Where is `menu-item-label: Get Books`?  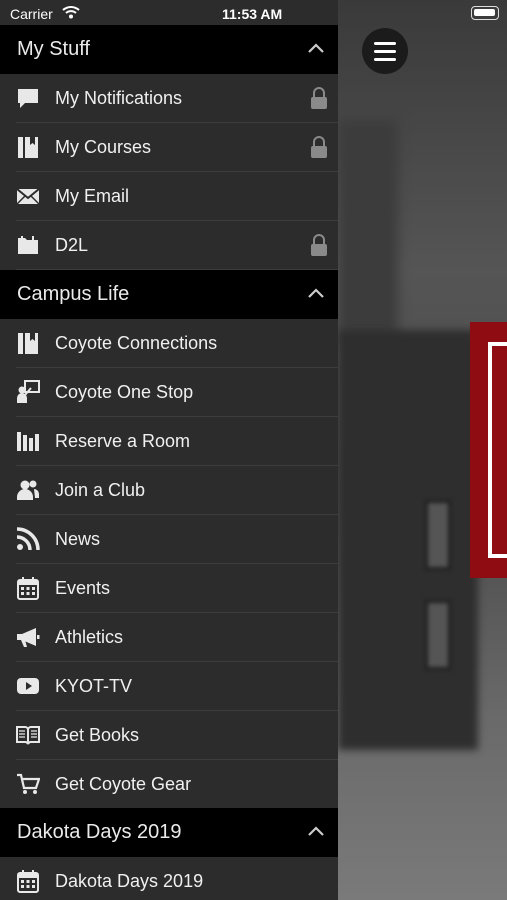 menu-item-label: Get Books is located at coordinates (97, 735).